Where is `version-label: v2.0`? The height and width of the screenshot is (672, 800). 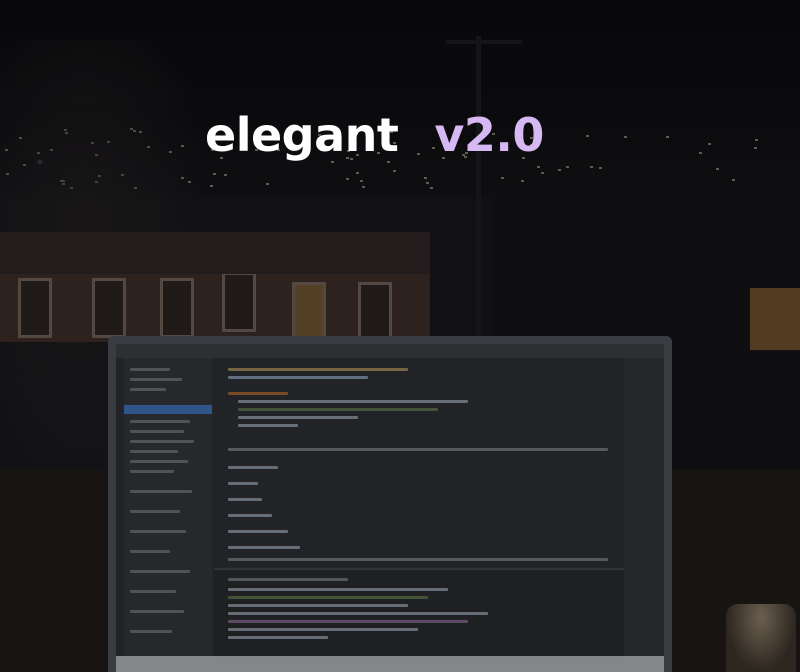 version-label: v2.0 is located at coordinates (489, 135).